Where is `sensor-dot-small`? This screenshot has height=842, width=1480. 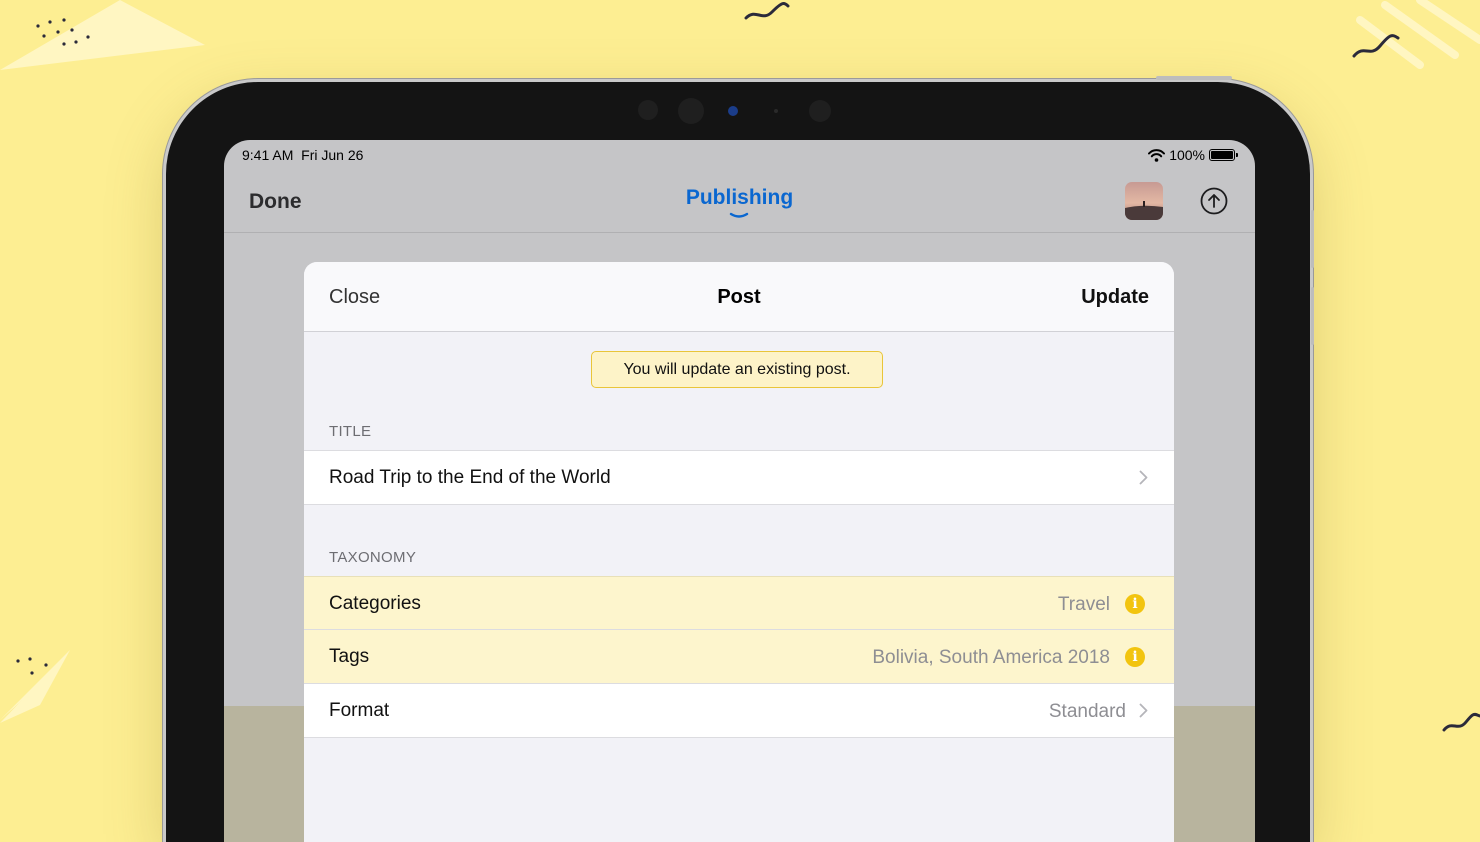
sensor-dot-small is located at coordinates (776, 111).